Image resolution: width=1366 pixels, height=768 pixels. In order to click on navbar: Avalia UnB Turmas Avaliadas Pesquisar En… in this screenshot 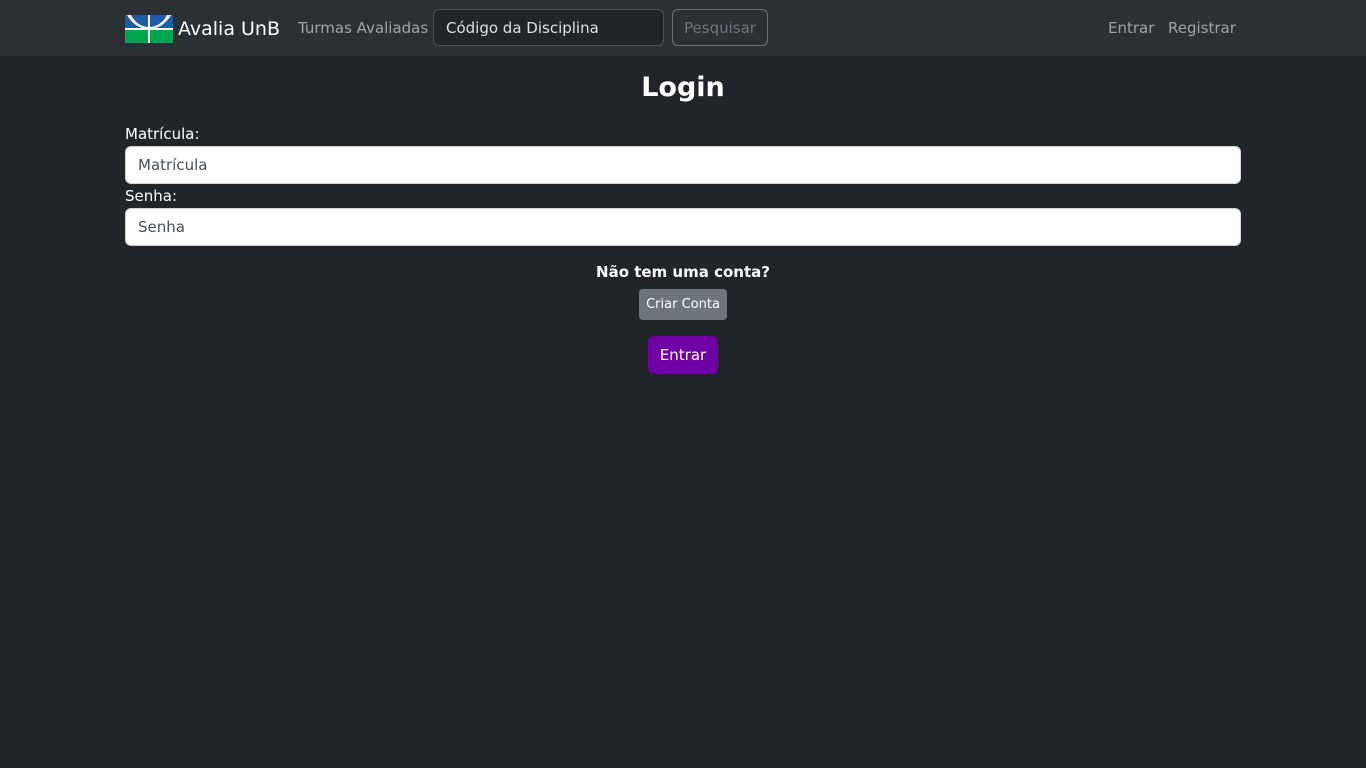, I will do `click(683, 28)`.